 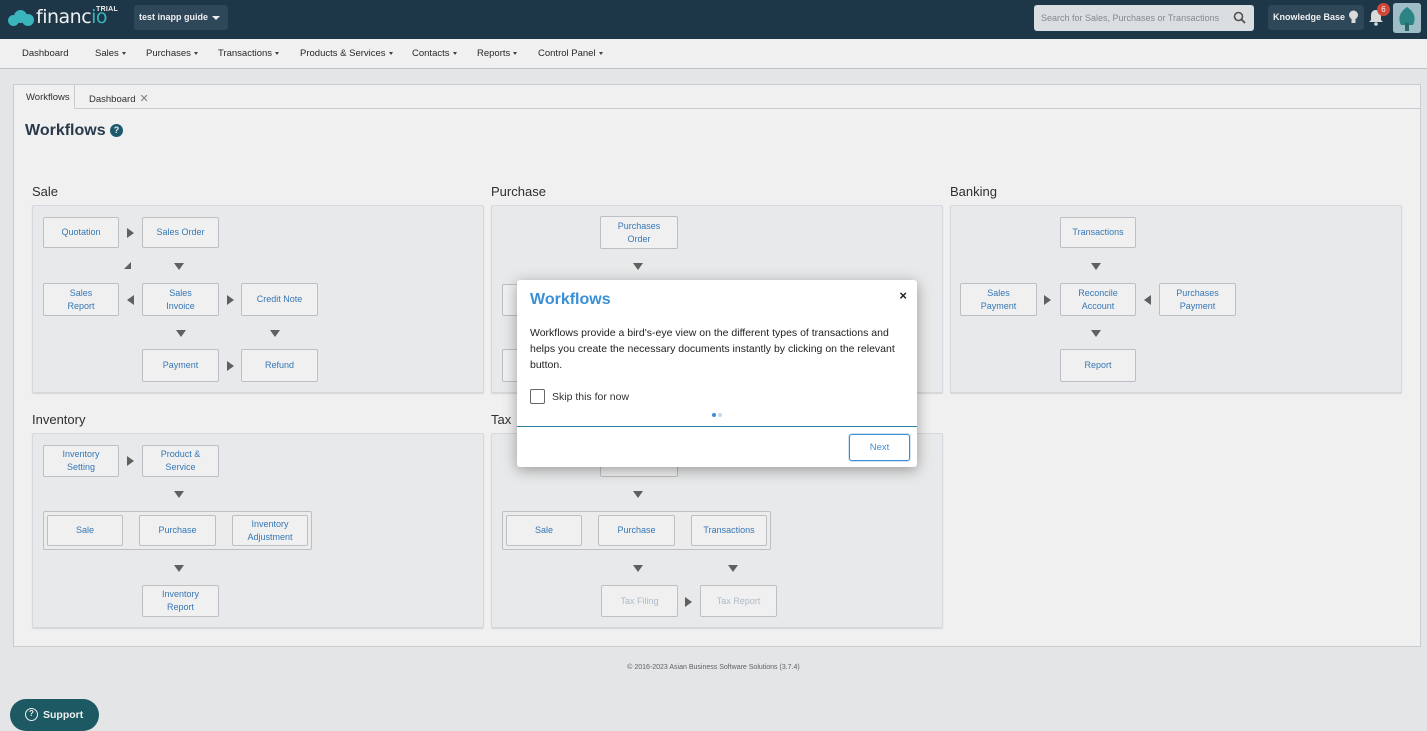 I want to click on modal-divider, so click(x=717, y=426).